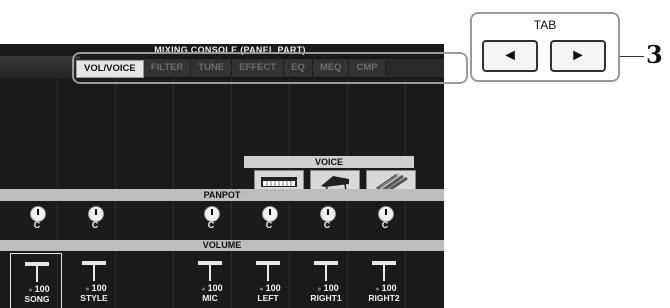 The height and width of the screenshot is (308, 670). Describe the element at coordinates (94, 280) in the screenshot. I see `volume-fader-style: ● 100 STYLE` at that location.